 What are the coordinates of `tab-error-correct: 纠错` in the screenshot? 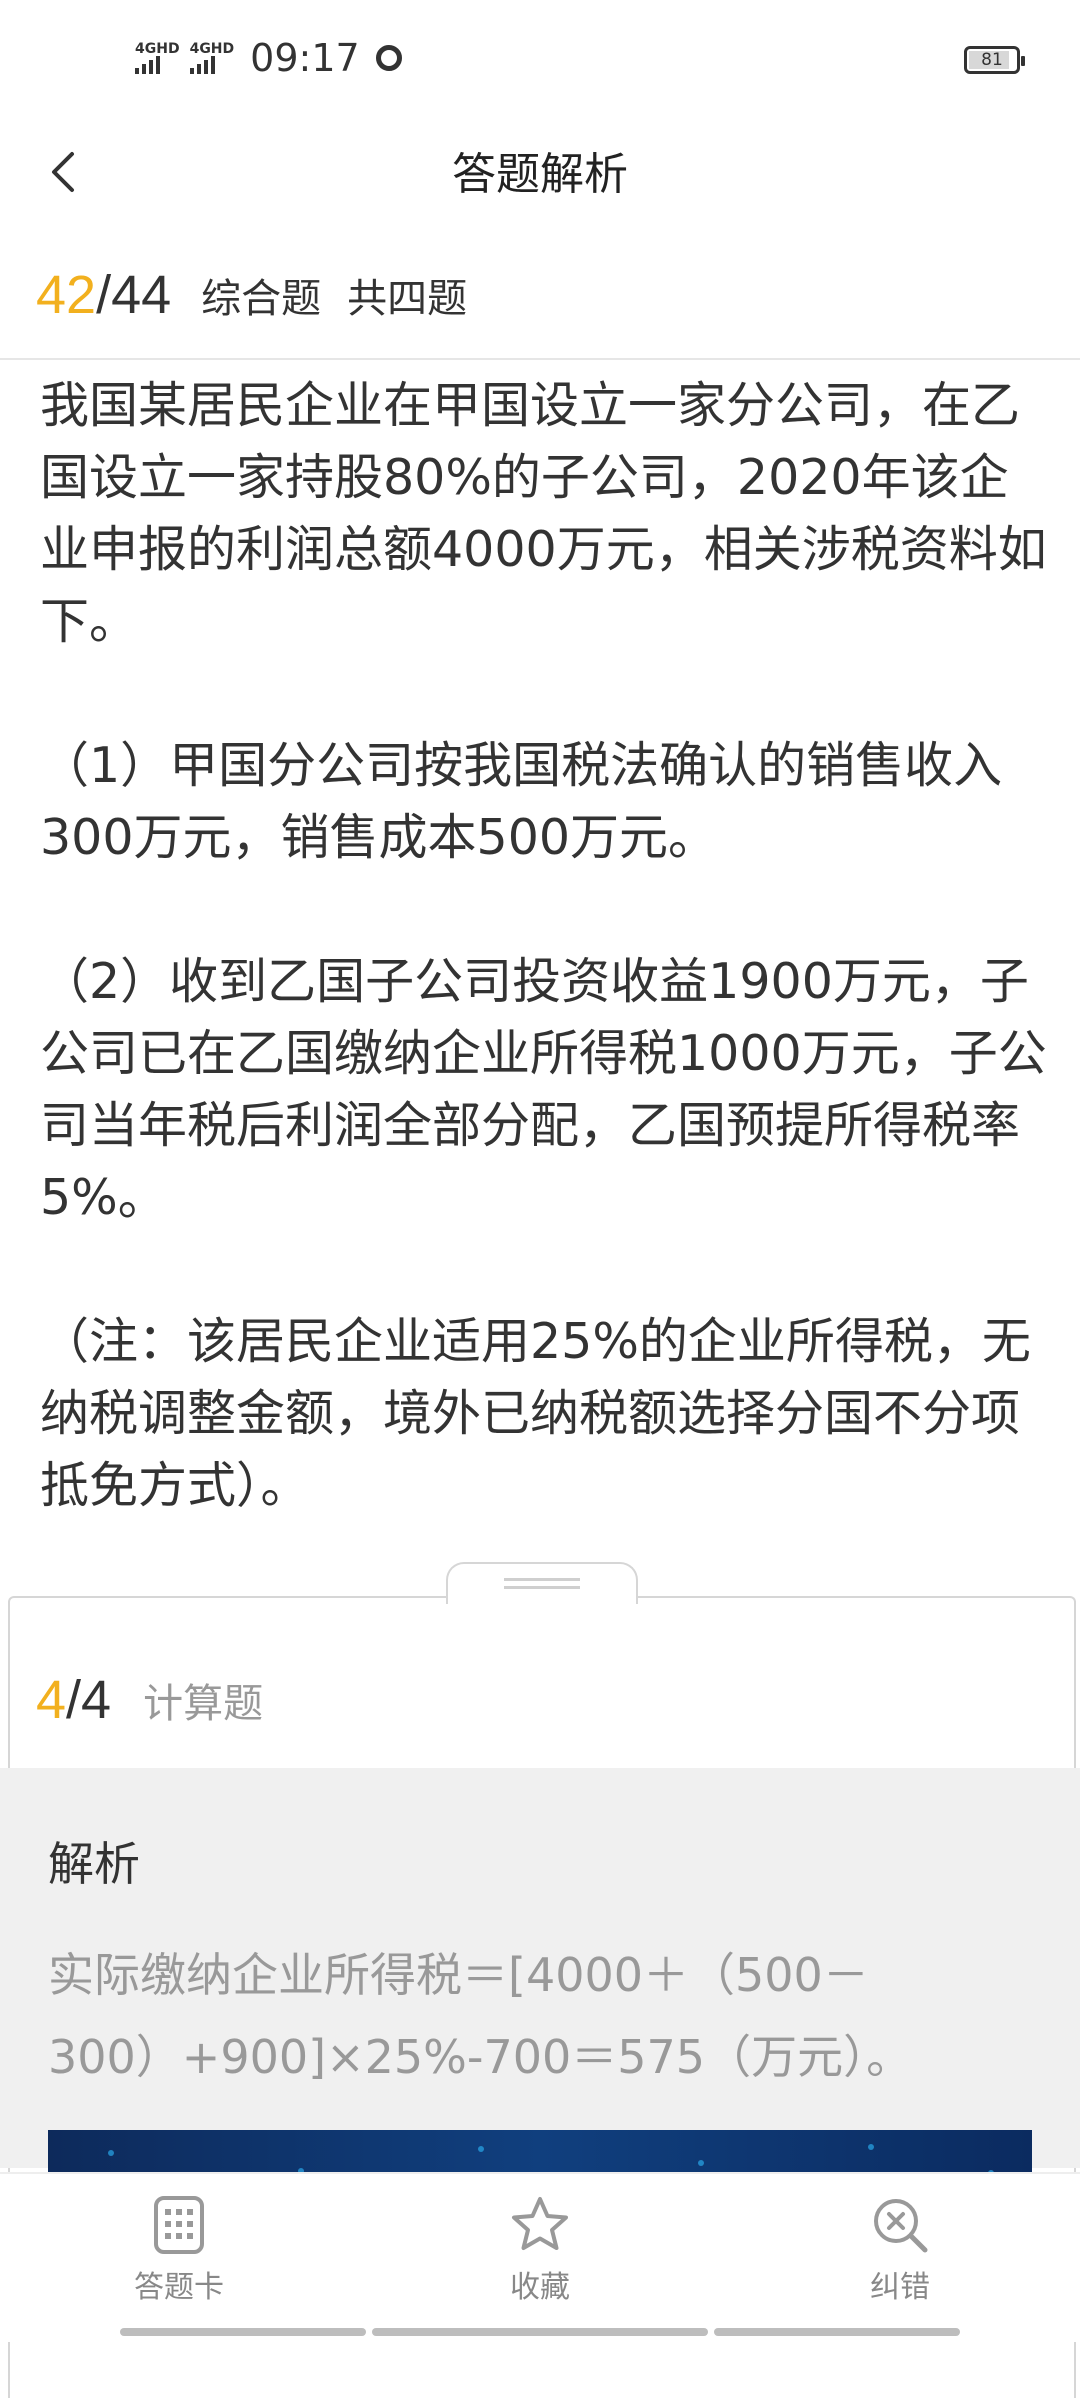 It's located at (900, 2250).